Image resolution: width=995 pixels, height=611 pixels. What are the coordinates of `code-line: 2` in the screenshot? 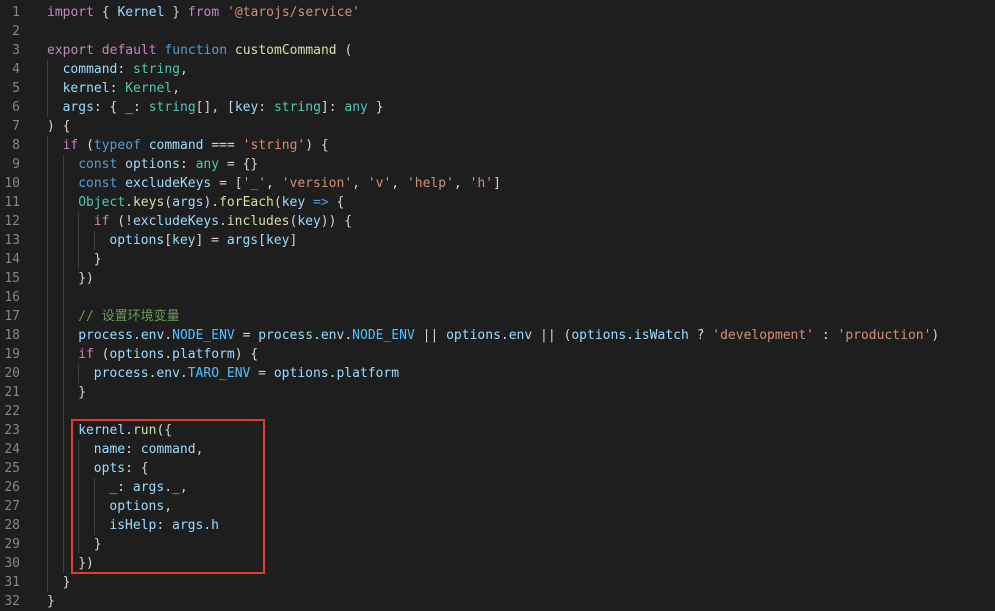 It's located at (497, 31).